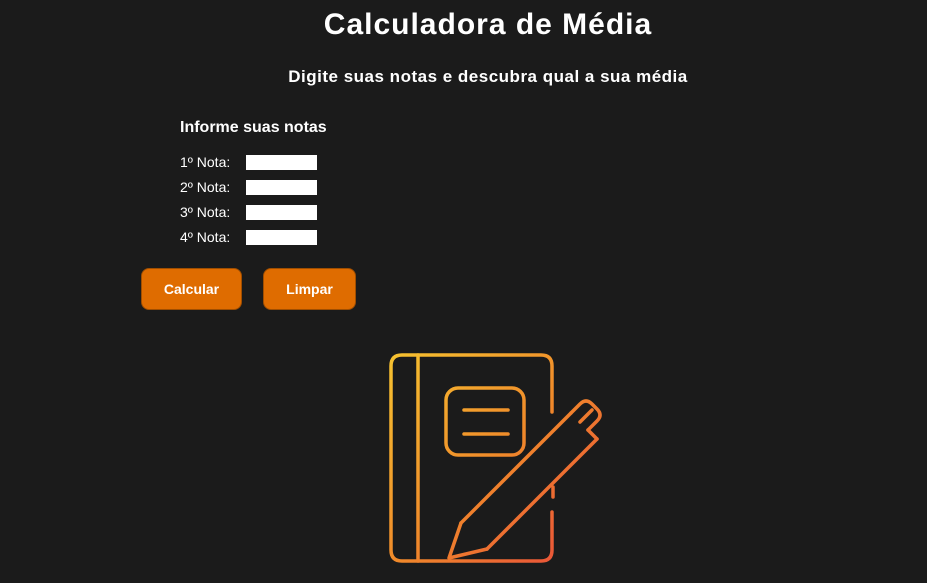 This screenshot has width=927, height=583. What do you see at coordinates (253, 127) in the screenshot?
I see `form-heading: Informe suas notas` at bounding box center [253, 127].